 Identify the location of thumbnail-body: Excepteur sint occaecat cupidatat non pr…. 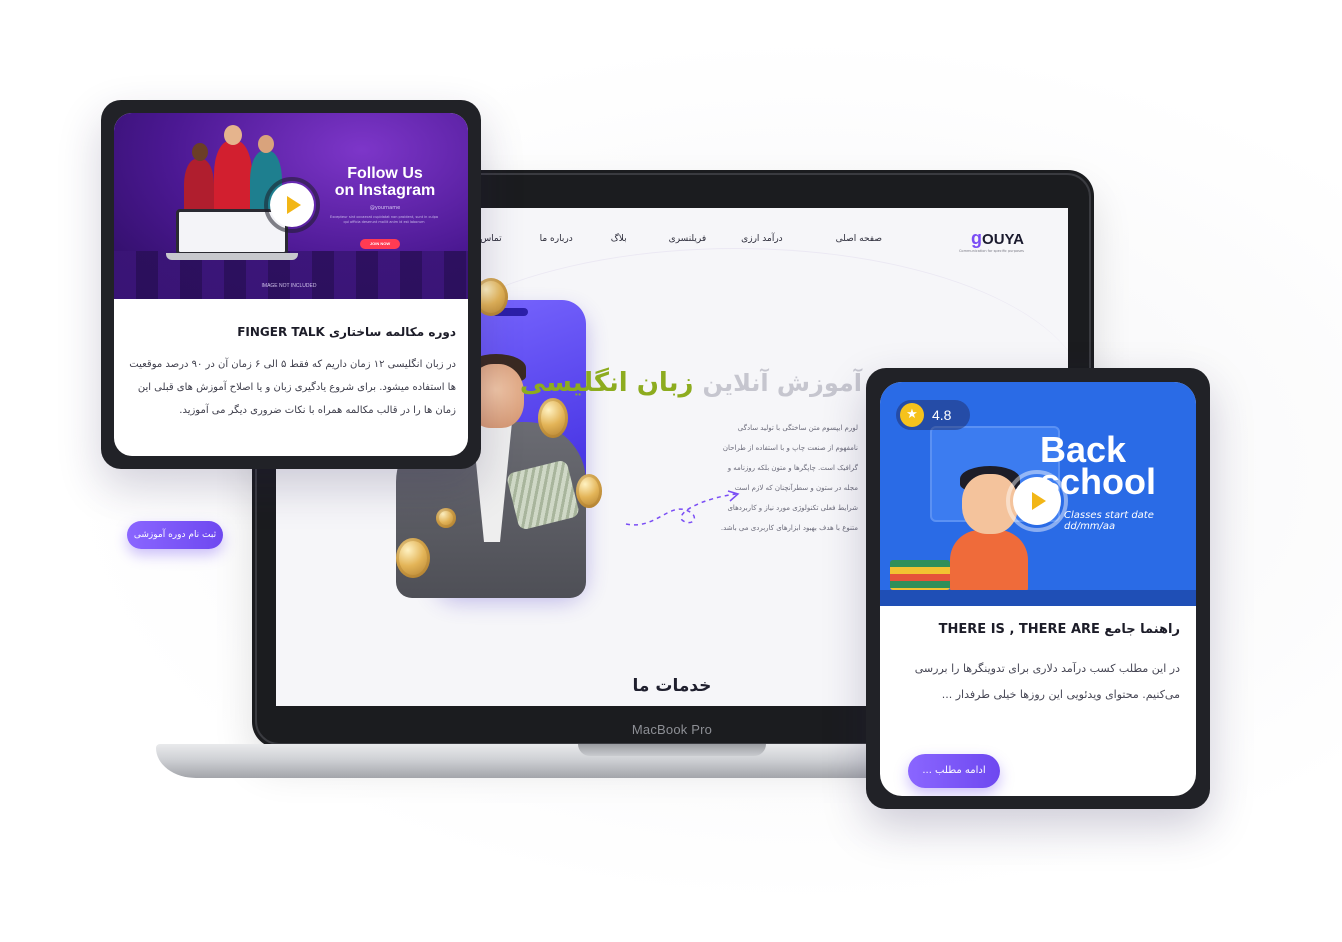
(384, 219).